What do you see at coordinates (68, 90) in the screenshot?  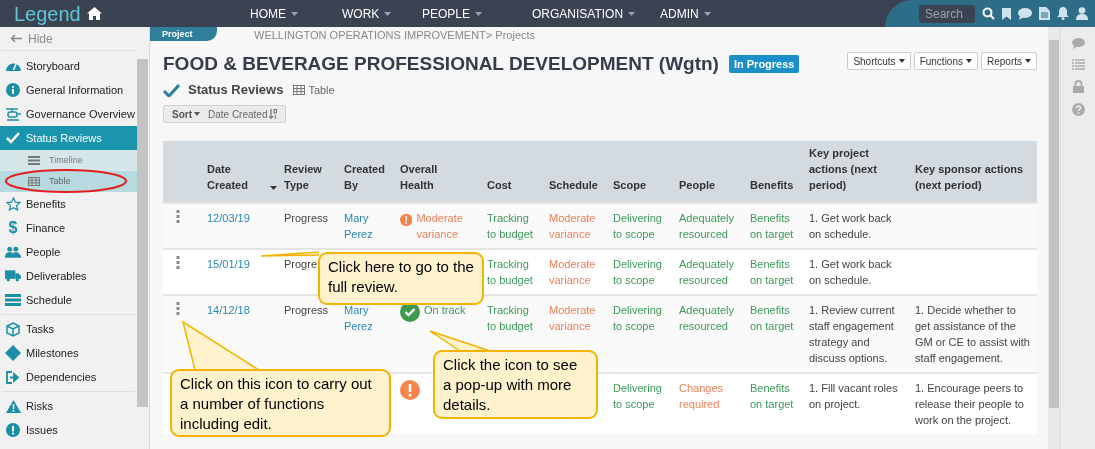 I see `sidebar-item: General Information` at bounding box center [68, 90].